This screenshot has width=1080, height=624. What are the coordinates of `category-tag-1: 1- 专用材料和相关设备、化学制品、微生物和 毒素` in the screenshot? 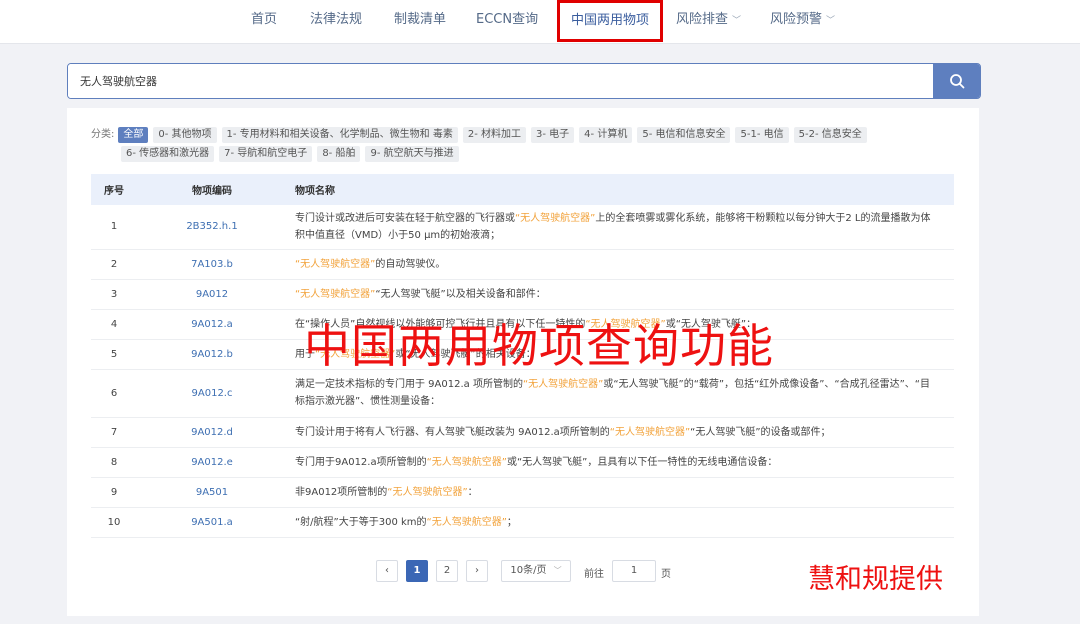 It's located at (339, 135).